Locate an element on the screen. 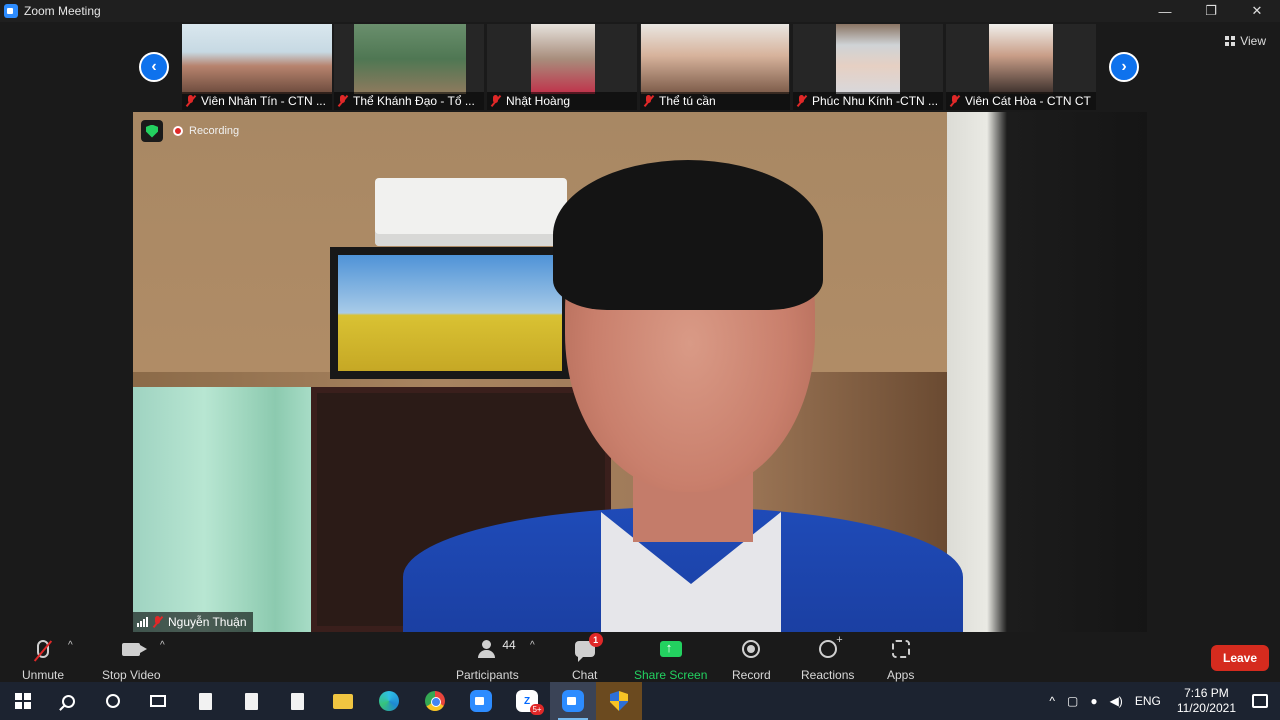 The height and width of the screenshot is (720, 1280). edge-browser-icon is located at coordinates (389, 701).